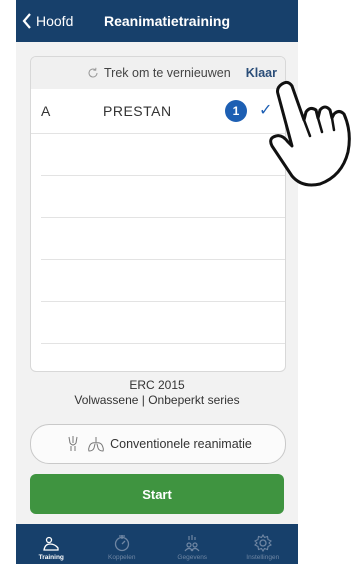  What do you see at coordinates (46, 111) in the screenshot?
I see `device-letter: A` at bounding box center [46, 111].